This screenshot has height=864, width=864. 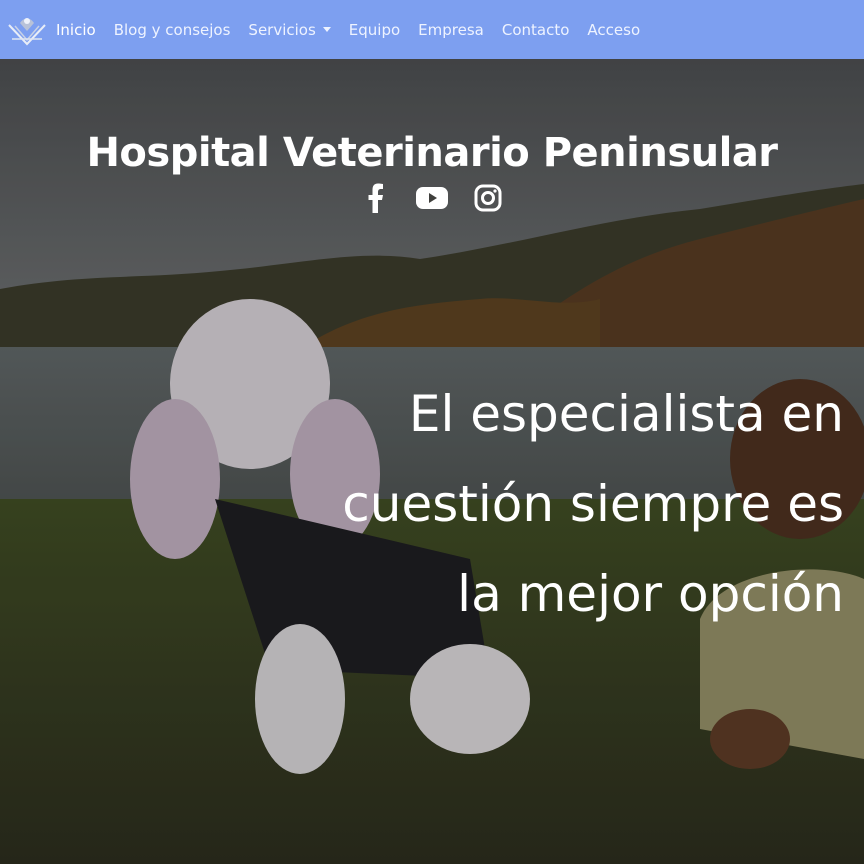 I want to click on social-links, so click(x=432, y=198).